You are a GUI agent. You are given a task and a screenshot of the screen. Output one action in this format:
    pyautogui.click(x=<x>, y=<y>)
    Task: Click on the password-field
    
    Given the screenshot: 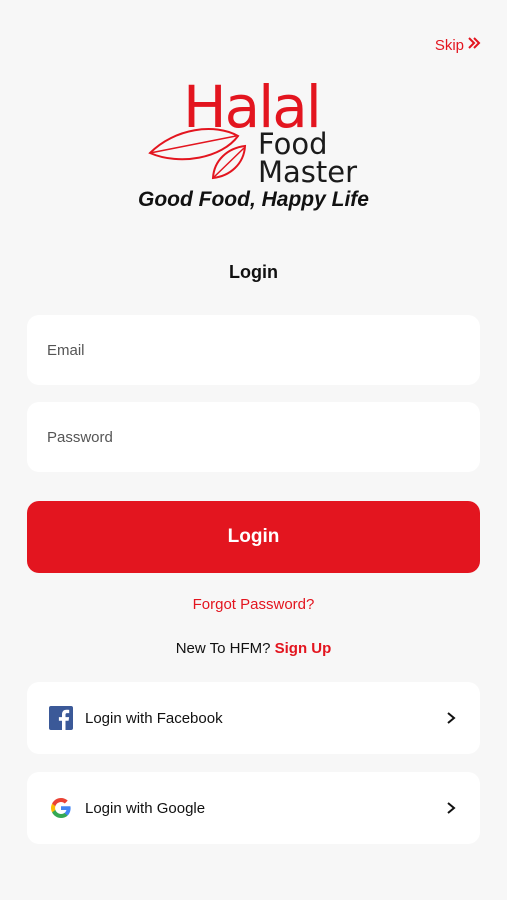 What is the action you would take?
    pyautogui.click(x=253, y=437)
    